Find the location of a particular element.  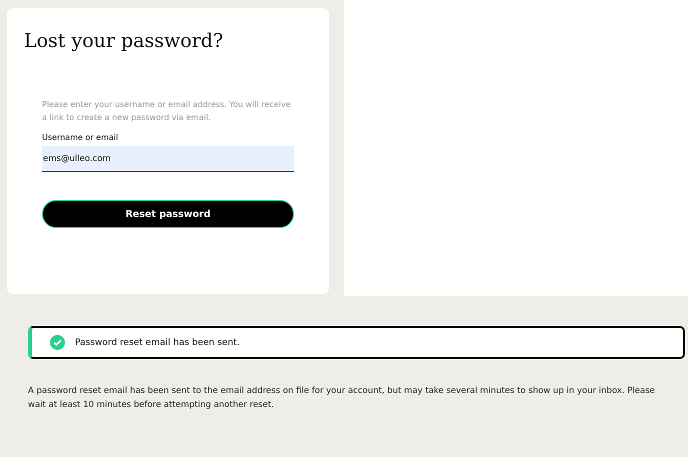

notice-message: Password reset email has been sent. is located at coordinates (157, 343).